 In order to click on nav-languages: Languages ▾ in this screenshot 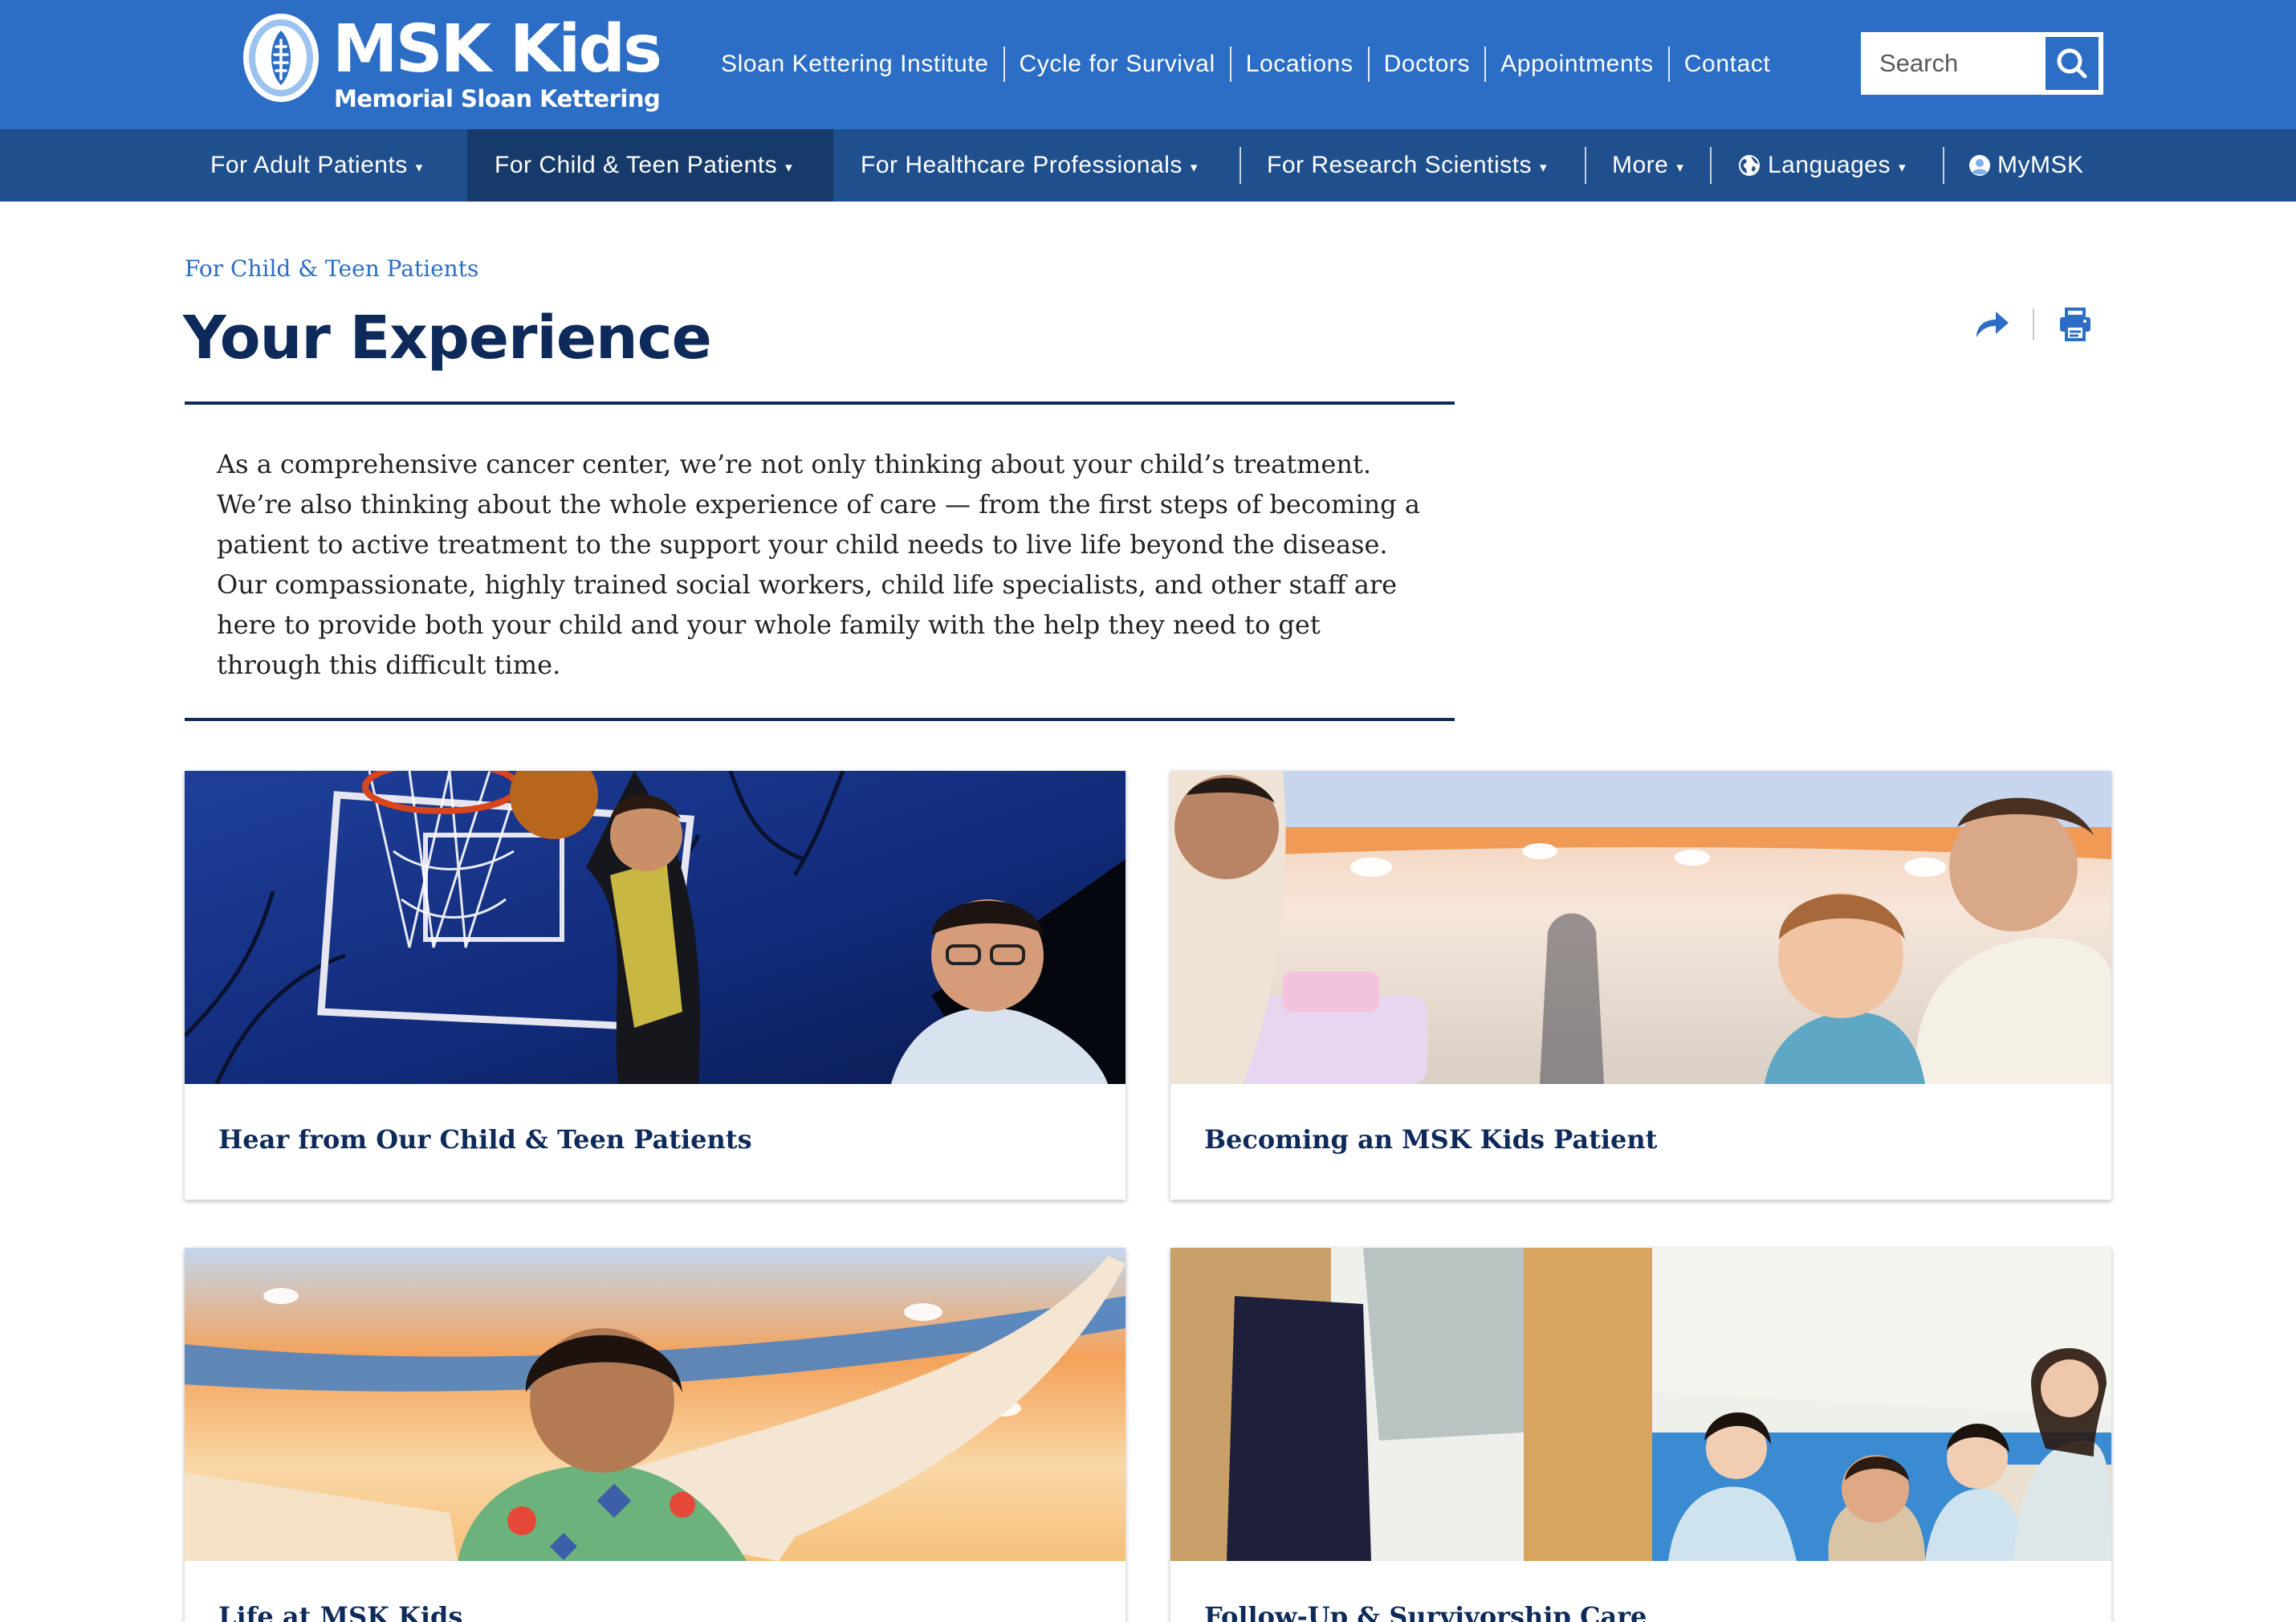, I will do `click(1821, 165)`.